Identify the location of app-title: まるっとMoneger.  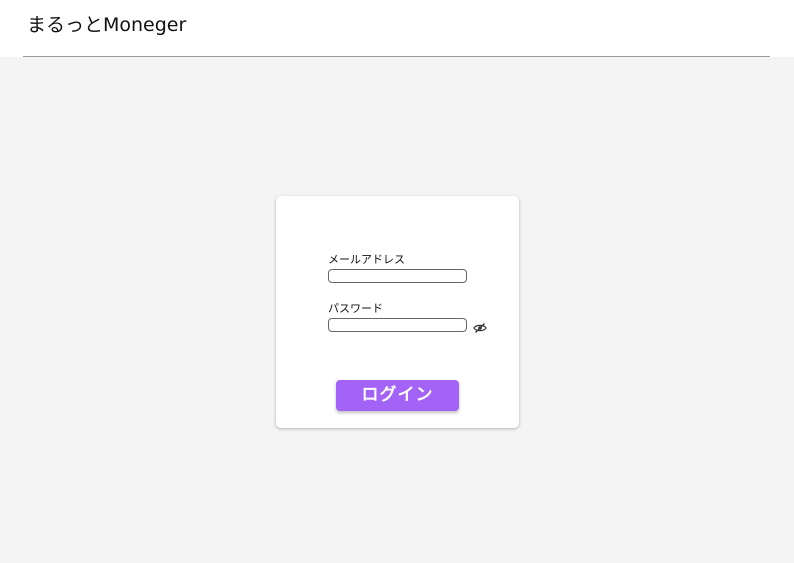
(107, 25).